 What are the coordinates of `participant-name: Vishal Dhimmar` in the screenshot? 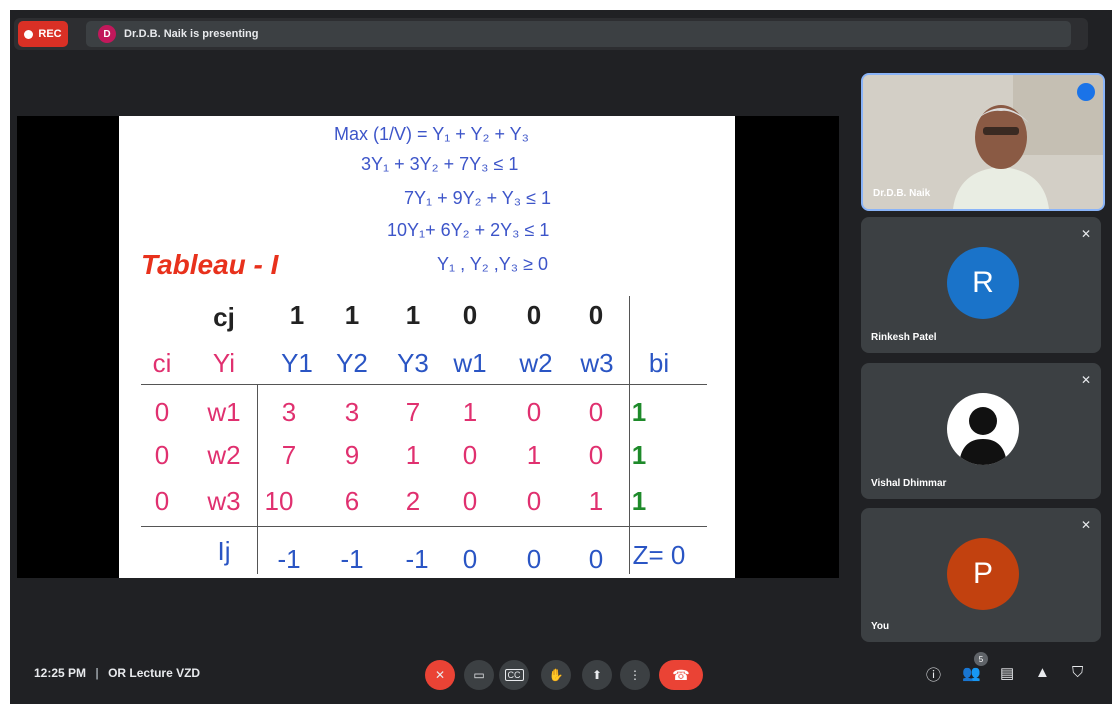 It's located at (909, 483).